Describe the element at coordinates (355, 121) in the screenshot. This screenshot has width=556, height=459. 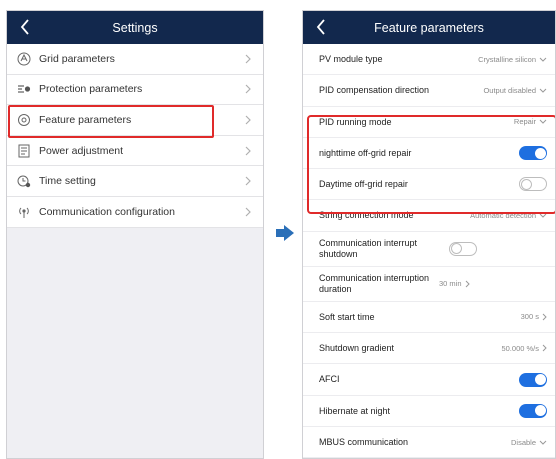
I see `param-label: PID running mode` at that location.